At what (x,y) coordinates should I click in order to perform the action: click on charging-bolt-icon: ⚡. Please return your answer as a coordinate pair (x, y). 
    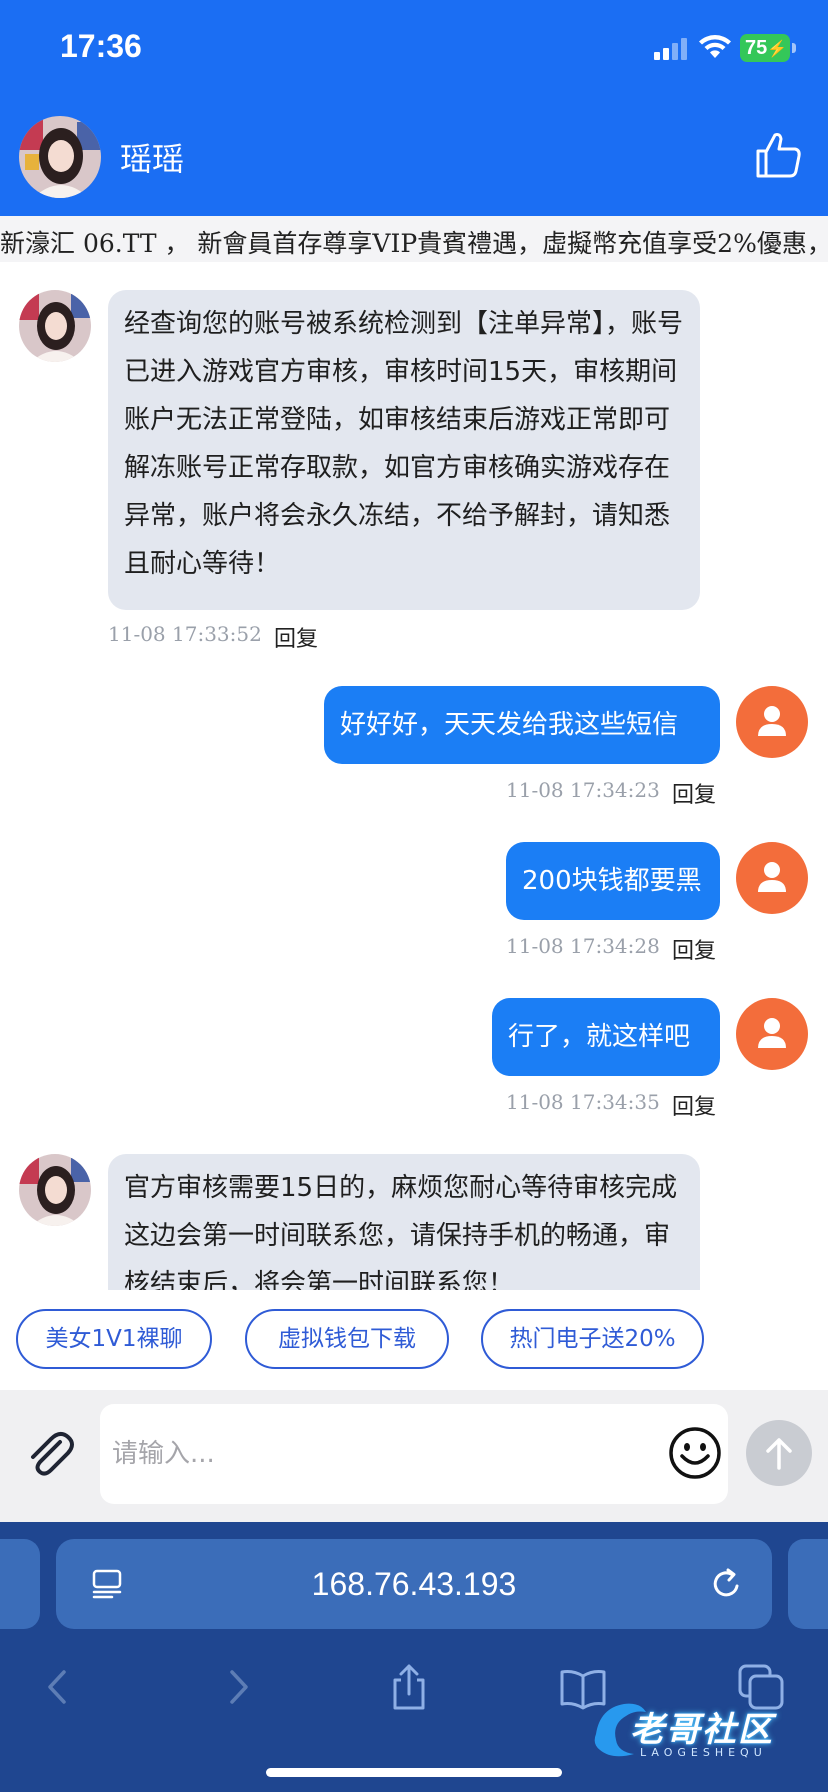
    Looking at the image, I should click on (777, 49).